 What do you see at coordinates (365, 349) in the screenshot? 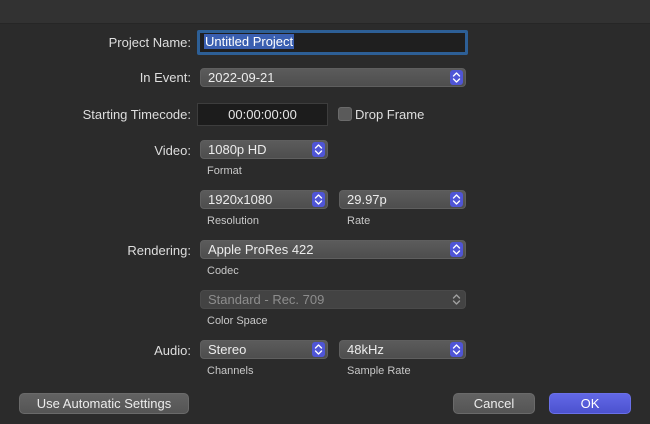
I see `sample-rate-value: 48kHz` at bounding box center [365, 349].